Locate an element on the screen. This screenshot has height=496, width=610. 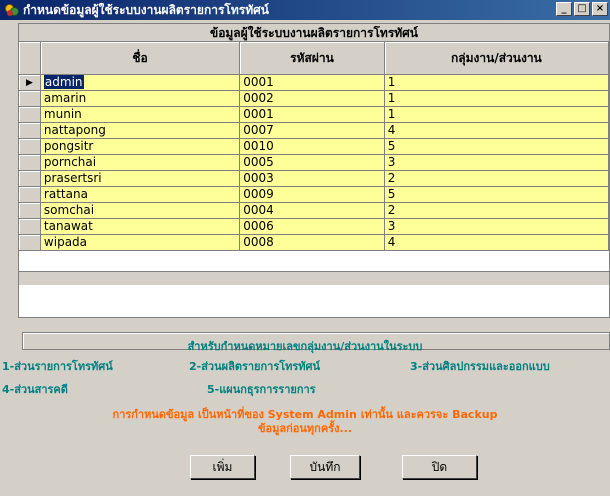
close-button: ปิด is located at coordinates (439, 467).